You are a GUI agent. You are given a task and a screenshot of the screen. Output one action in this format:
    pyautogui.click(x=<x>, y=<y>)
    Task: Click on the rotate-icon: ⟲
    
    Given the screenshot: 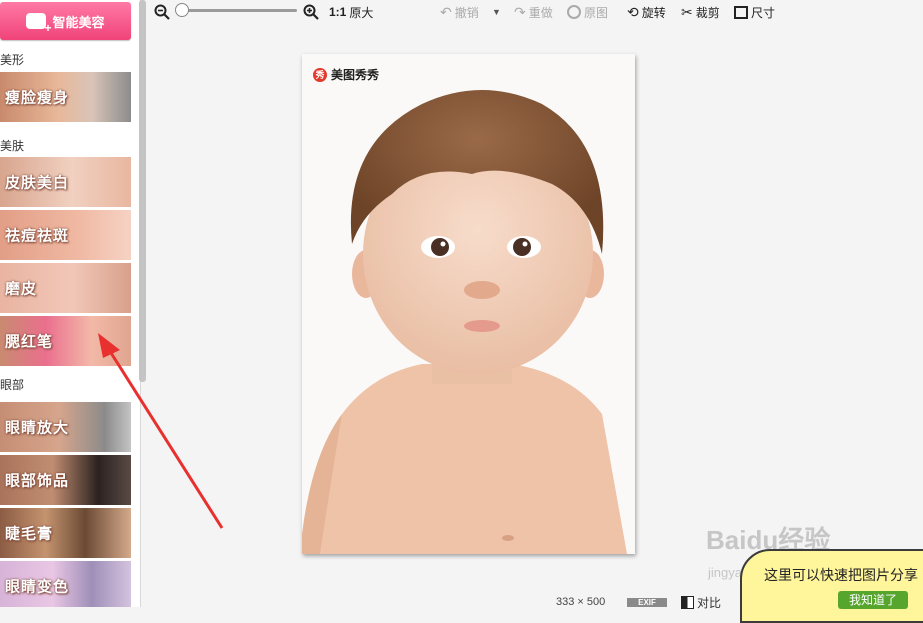 What is the action you would take?
    pyautogui.click(x=633, y=11)
    